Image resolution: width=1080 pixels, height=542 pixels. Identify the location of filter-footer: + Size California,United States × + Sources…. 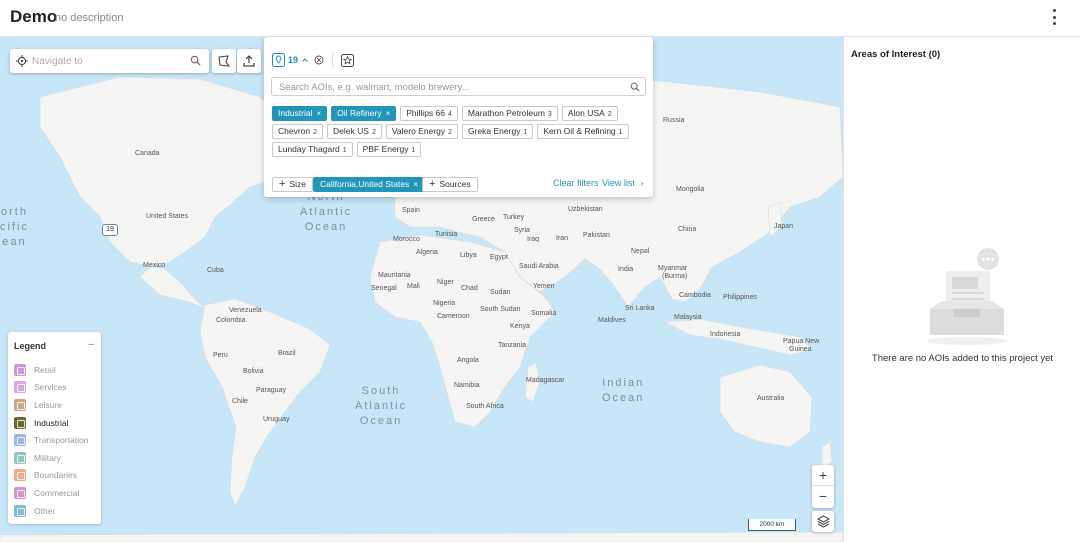
(459, 184).